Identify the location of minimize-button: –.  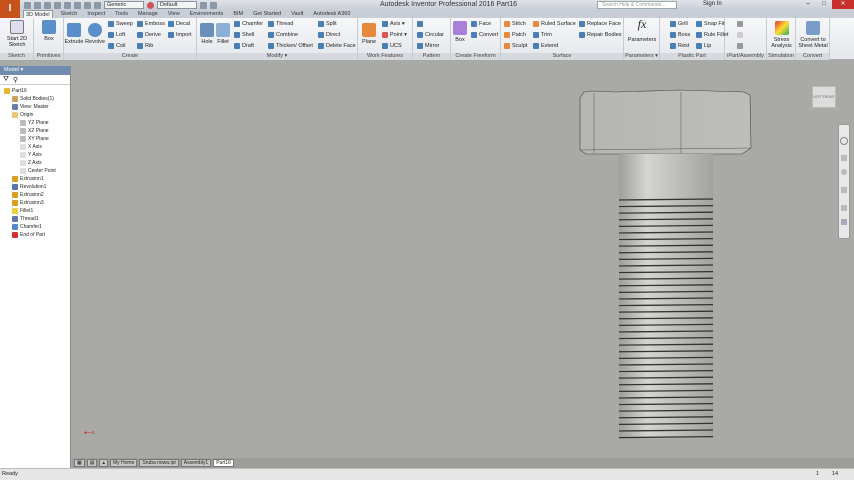
(808, 4).